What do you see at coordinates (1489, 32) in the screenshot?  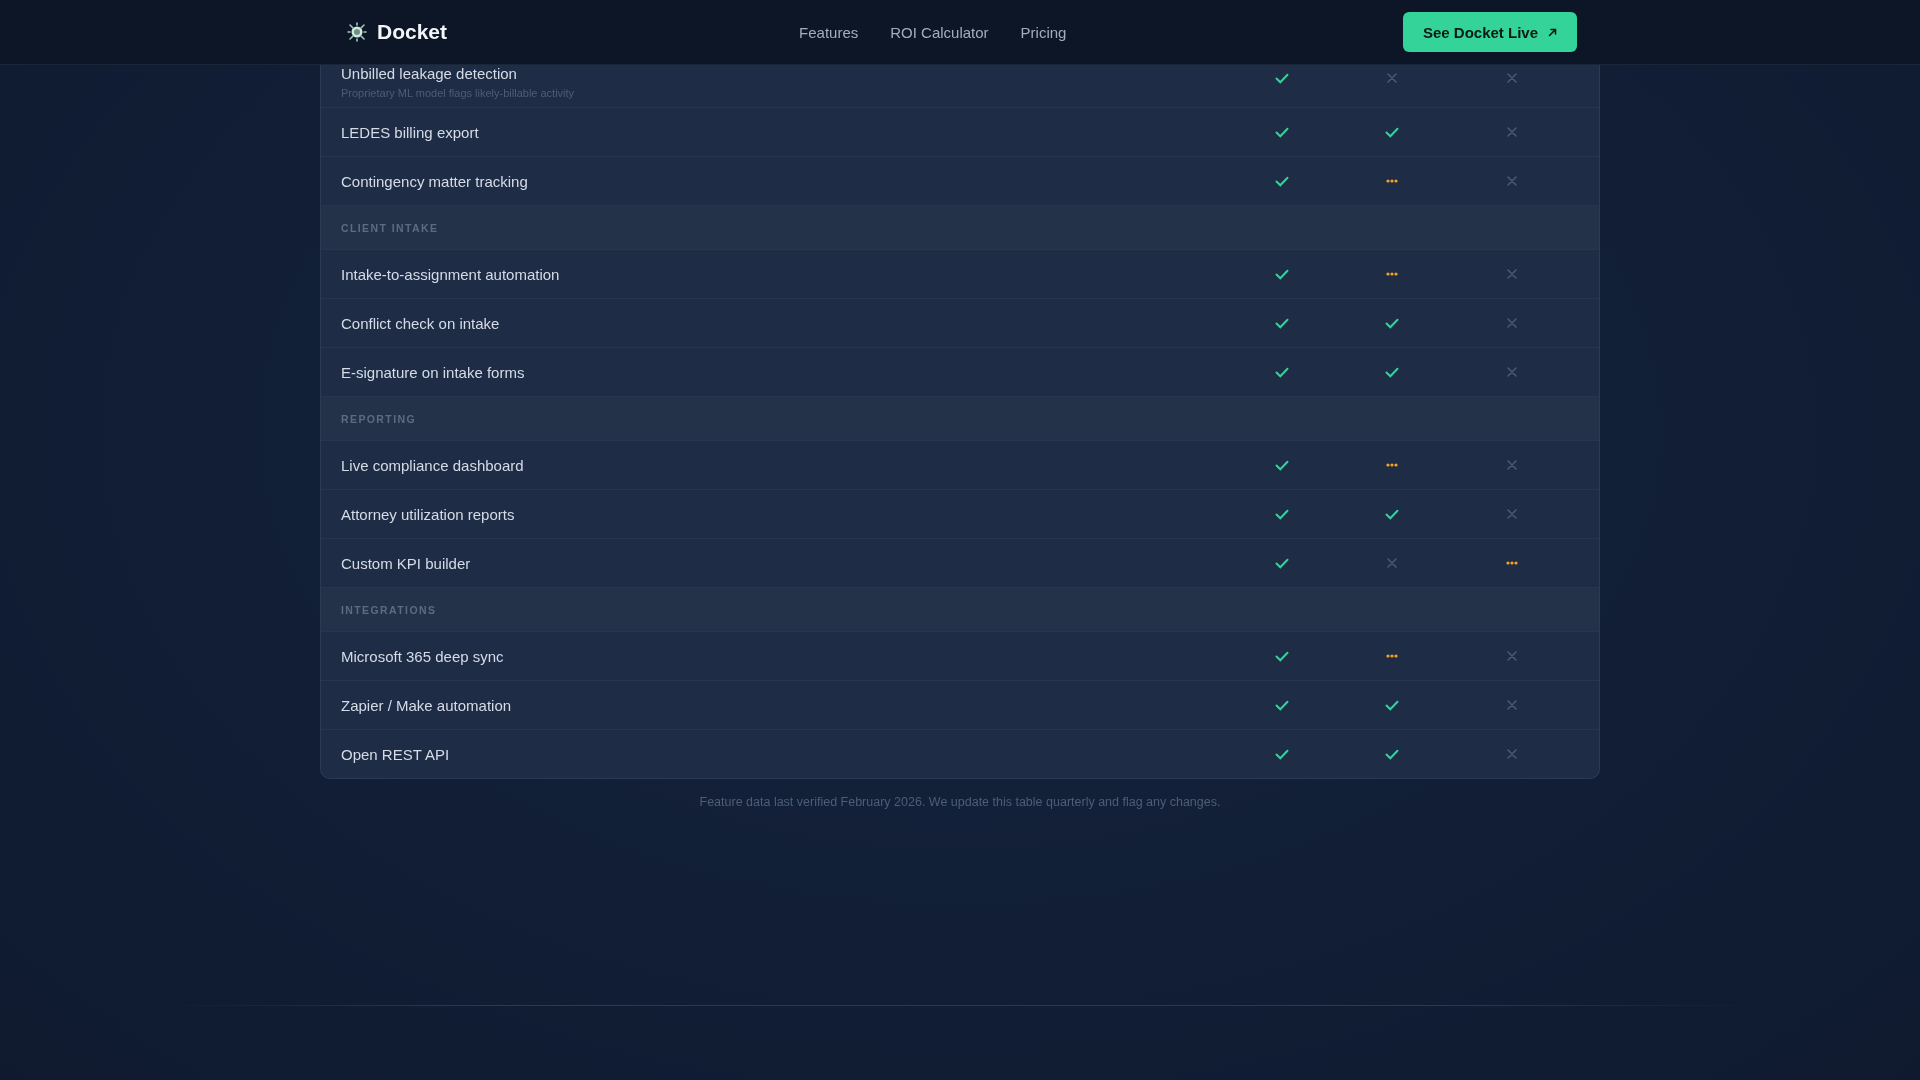 I see `cta-button: See Docket Live` at bounding box center [1489, 32].